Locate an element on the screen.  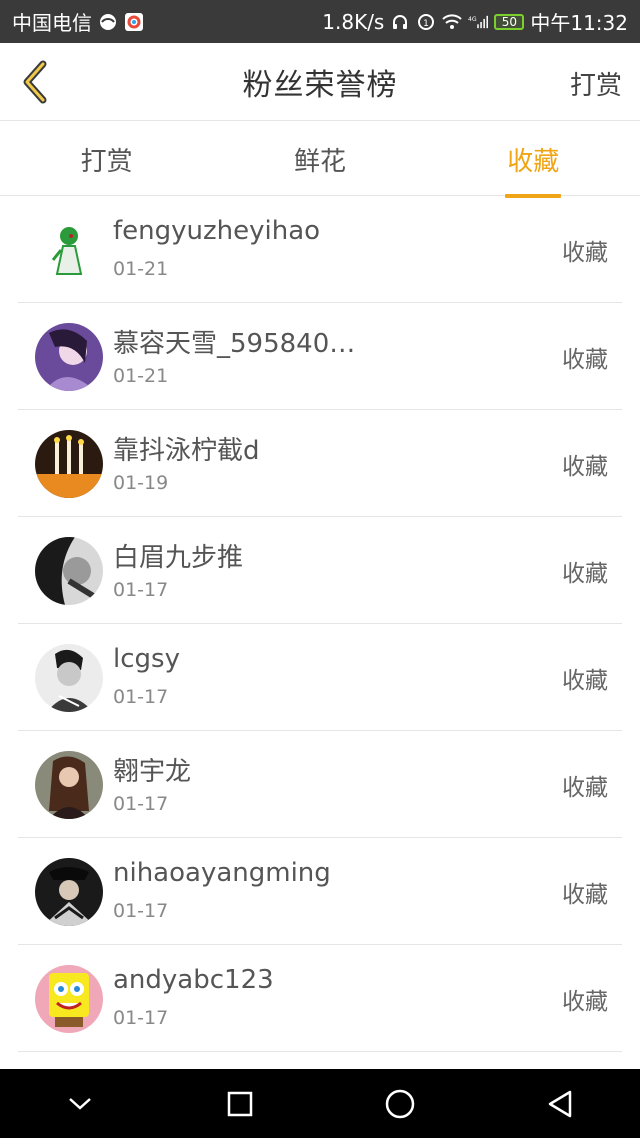
list-item: lcgsy 01-17 收藏 is located at coordinates (320, 677).